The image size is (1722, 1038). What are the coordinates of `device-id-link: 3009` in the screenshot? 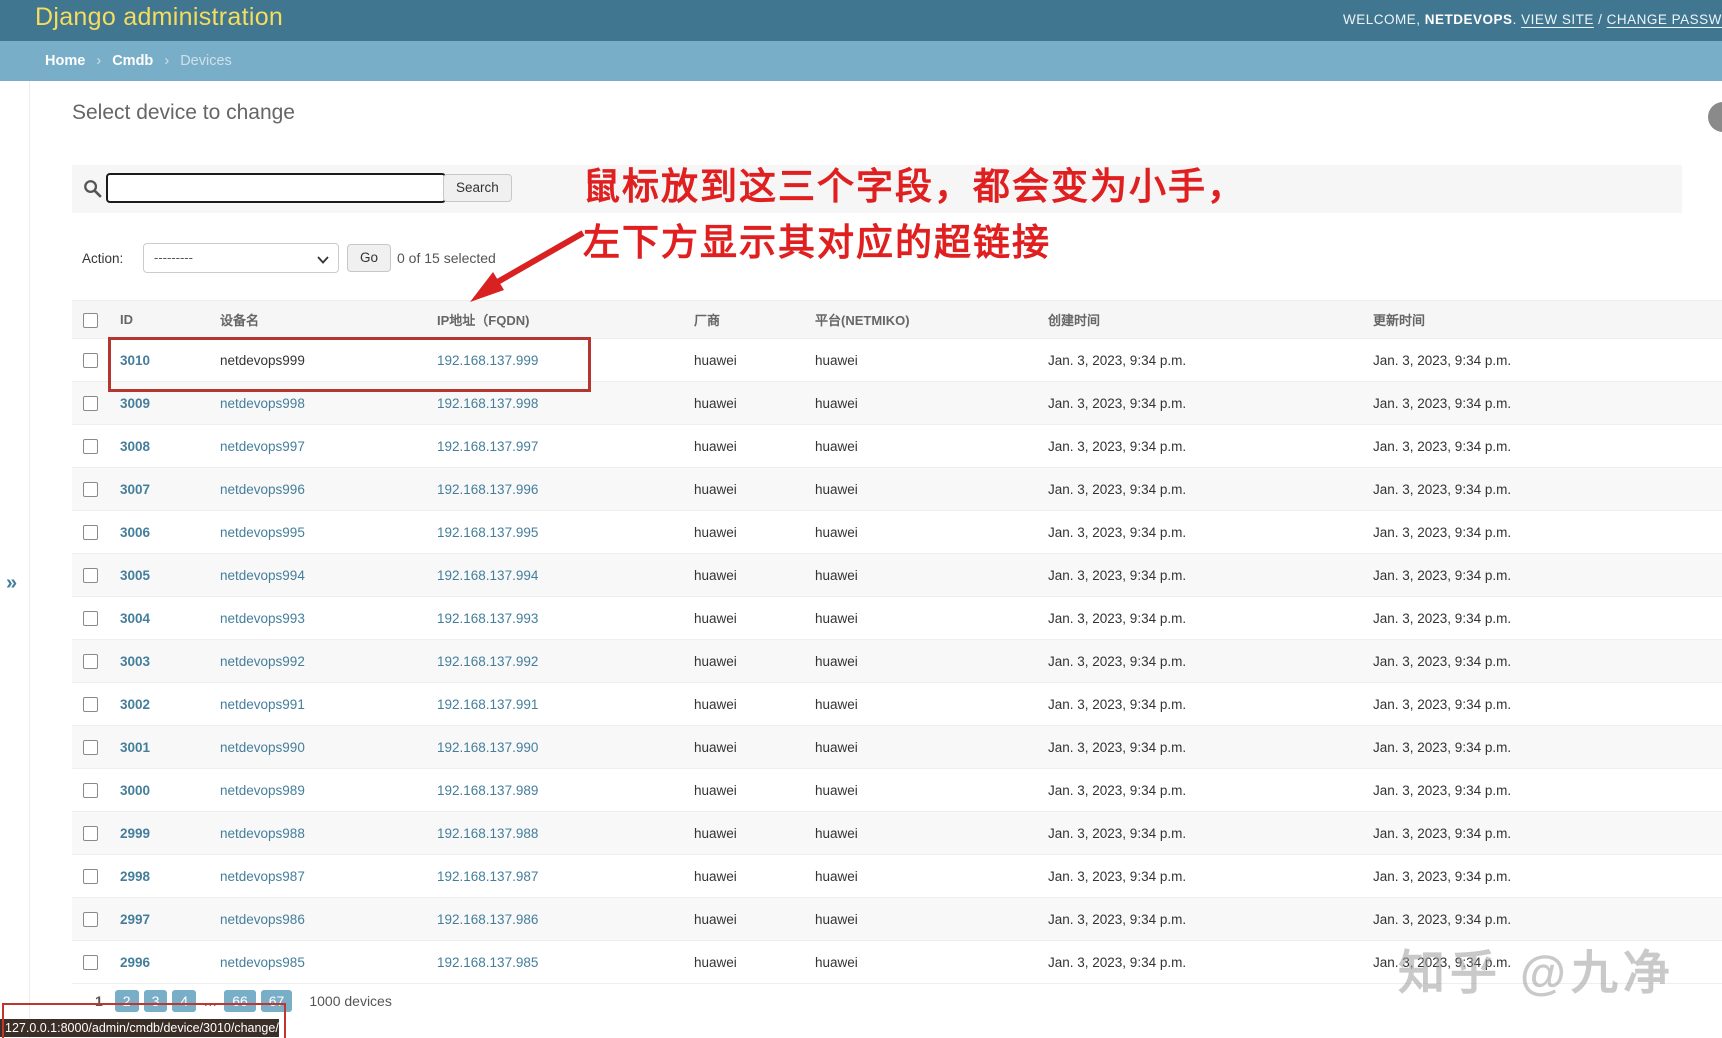 It's located at (135, 403).